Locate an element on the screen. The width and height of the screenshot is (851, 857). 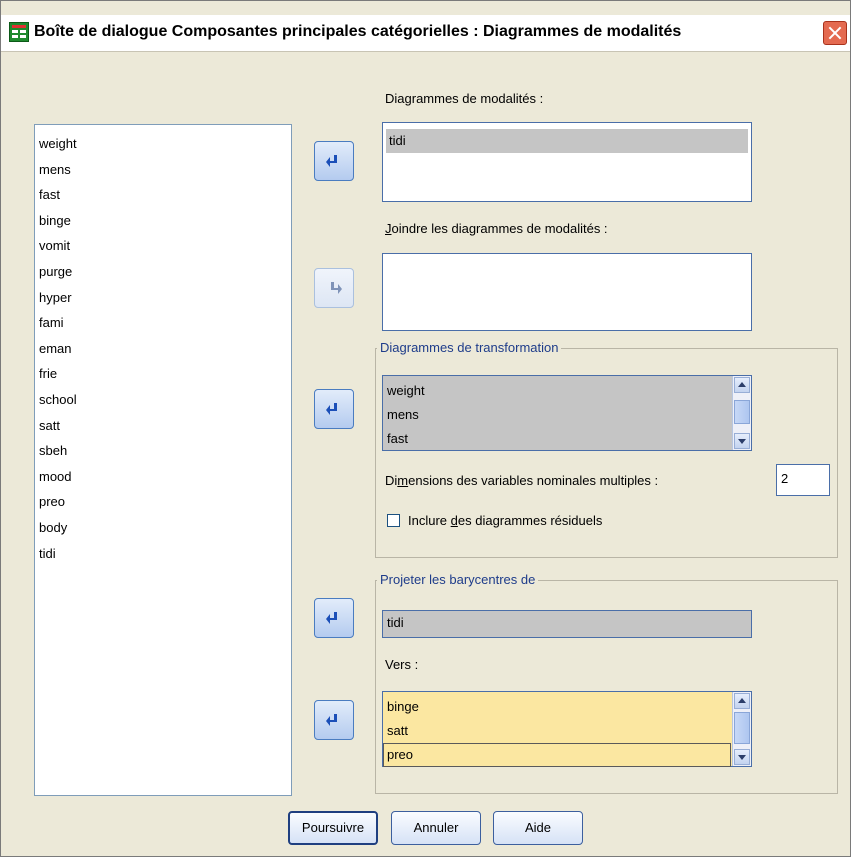
spreadsheet-icon is located at coordinates (19, 32).